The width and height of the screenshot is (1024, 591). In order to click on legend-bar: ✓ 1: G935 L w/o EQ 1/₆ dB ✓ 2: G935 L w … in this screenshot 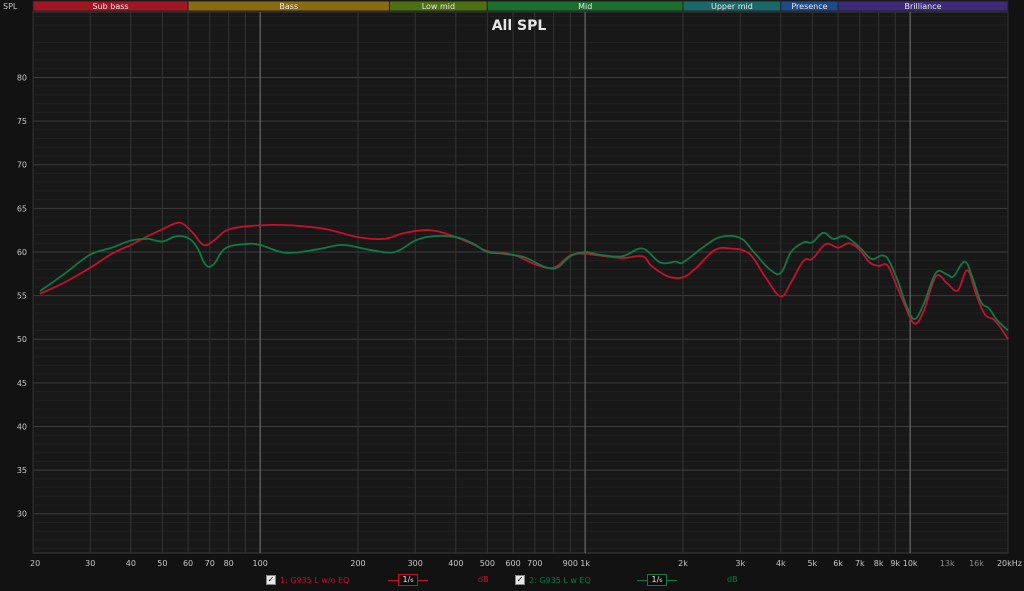, I will do `click(512, 581)`.